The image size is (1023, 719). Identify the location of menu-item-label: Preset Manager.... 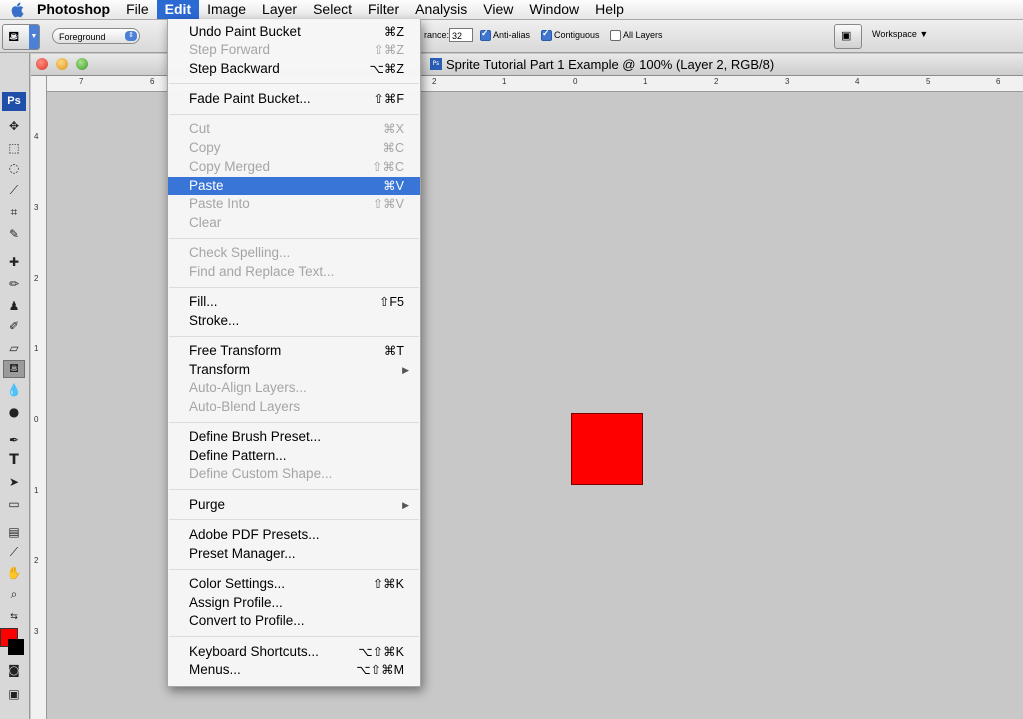
(242, 553).